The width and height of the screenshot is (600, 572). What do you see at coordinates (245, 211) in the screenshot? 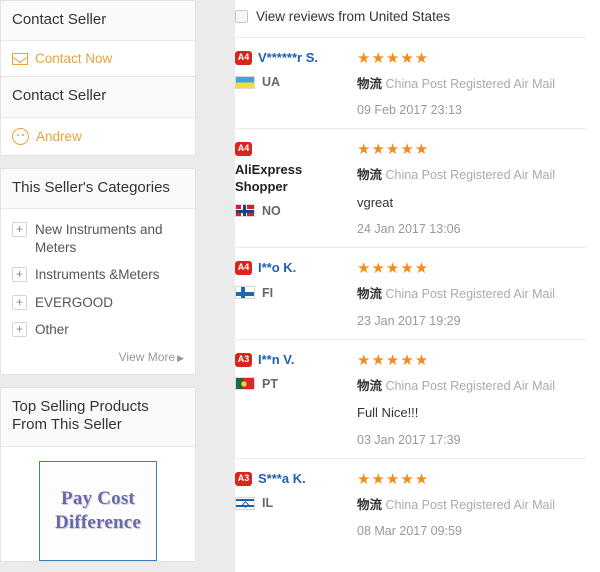
I see `flag-icon-no` at bounding box center [245, 211].